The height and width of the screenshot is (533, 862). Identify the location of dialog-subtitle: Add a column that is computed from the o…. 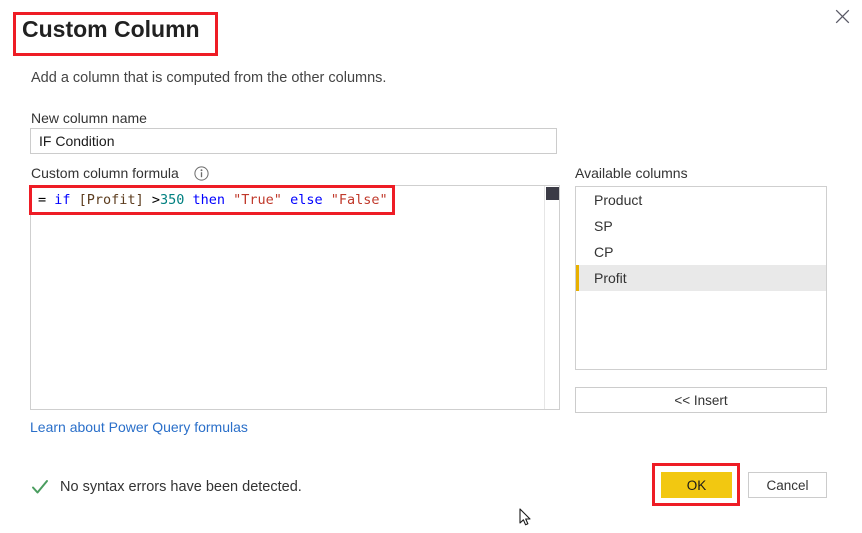
(209, 78).